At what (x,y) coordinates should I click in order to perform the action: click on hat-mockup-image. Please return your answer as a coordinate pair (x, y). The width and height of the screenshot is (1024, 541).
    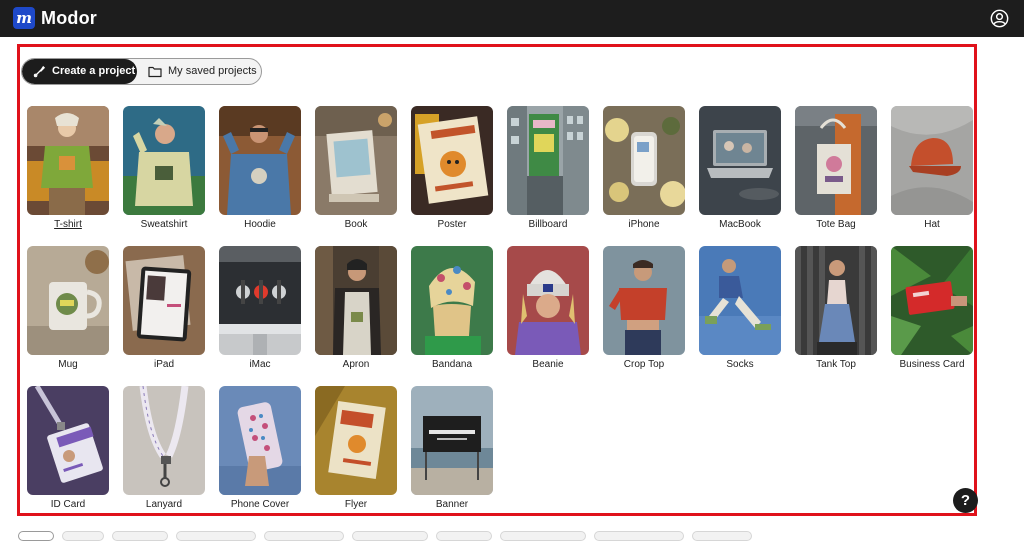
    Looking at the image, I should click on (932, 160).